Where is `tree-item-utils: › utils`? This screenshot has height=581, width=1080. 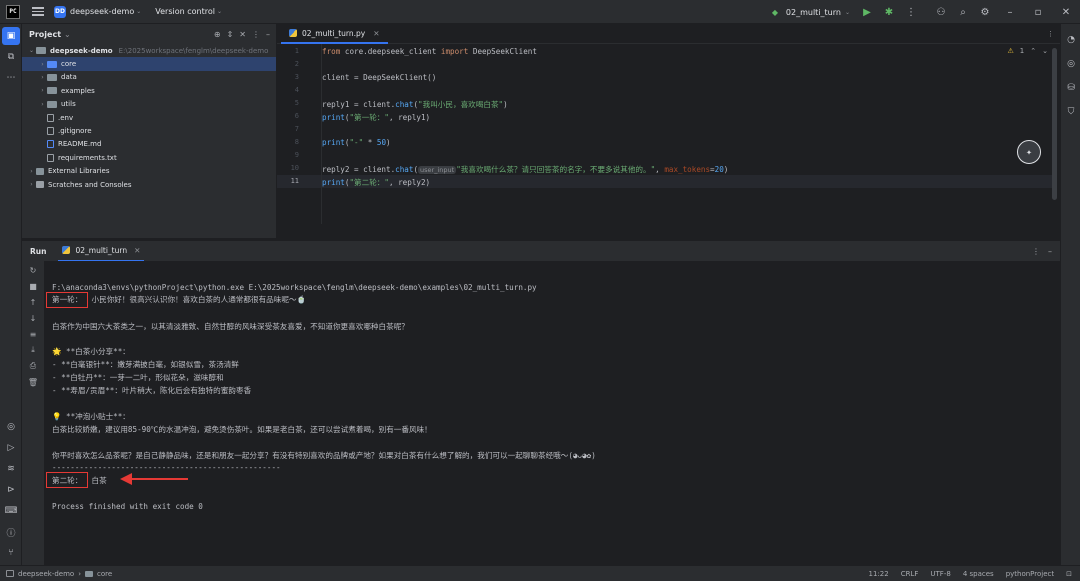
tree-item-utils: › utils is located at coordinates (149, 104).